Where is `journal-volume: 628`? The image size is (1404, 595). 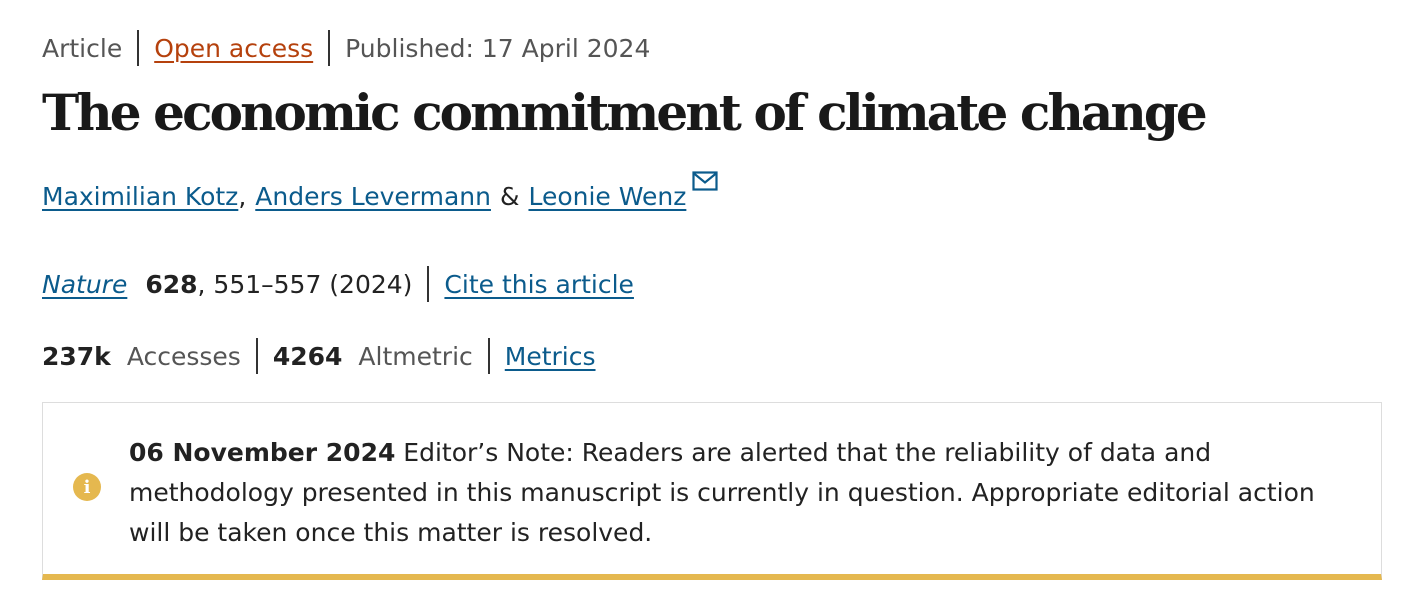
journal-volume: 628 is located at coordinates (171, 284).